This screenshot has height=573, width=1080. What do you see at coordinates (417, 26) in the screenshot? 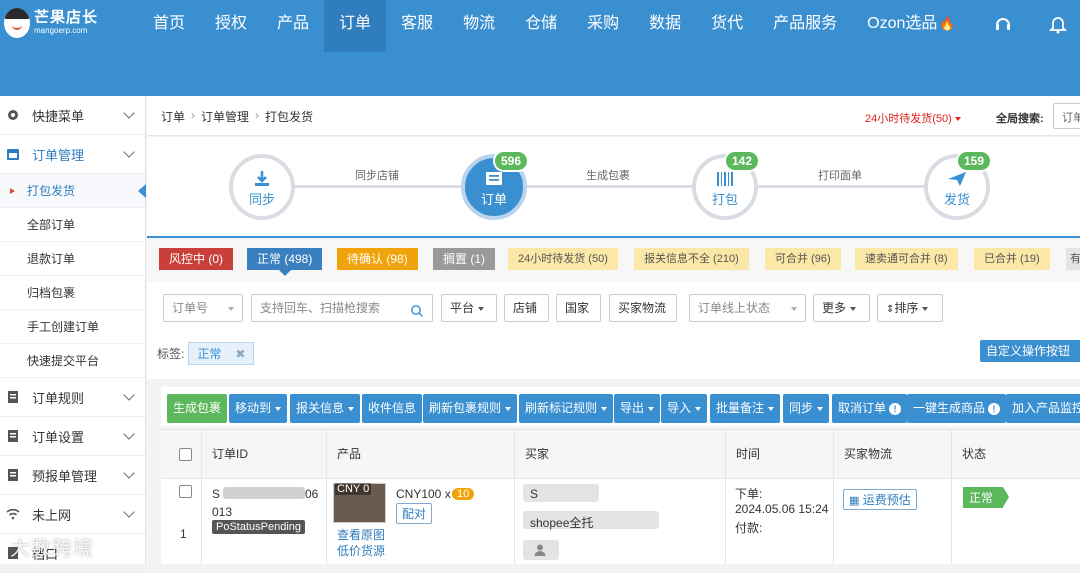
I see `nav-customer-service: 客服` at bounding box center [417, 26].